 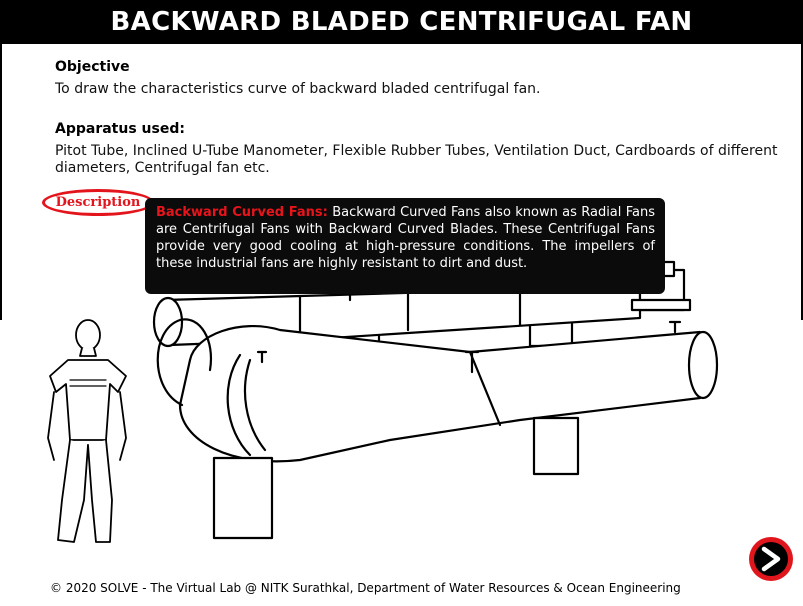 I want to click on next-button-inner, so click(x=771, y=559).